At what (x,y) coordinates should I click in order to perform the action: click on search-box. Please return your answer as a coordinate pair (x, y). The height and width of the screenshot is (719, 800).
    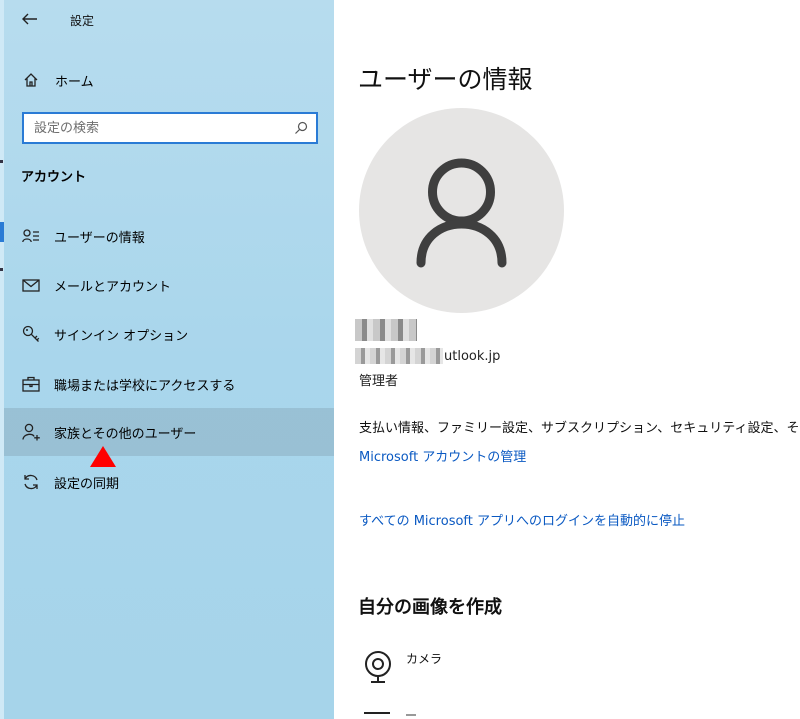
    Looking at the image, I should click on (170, 128).